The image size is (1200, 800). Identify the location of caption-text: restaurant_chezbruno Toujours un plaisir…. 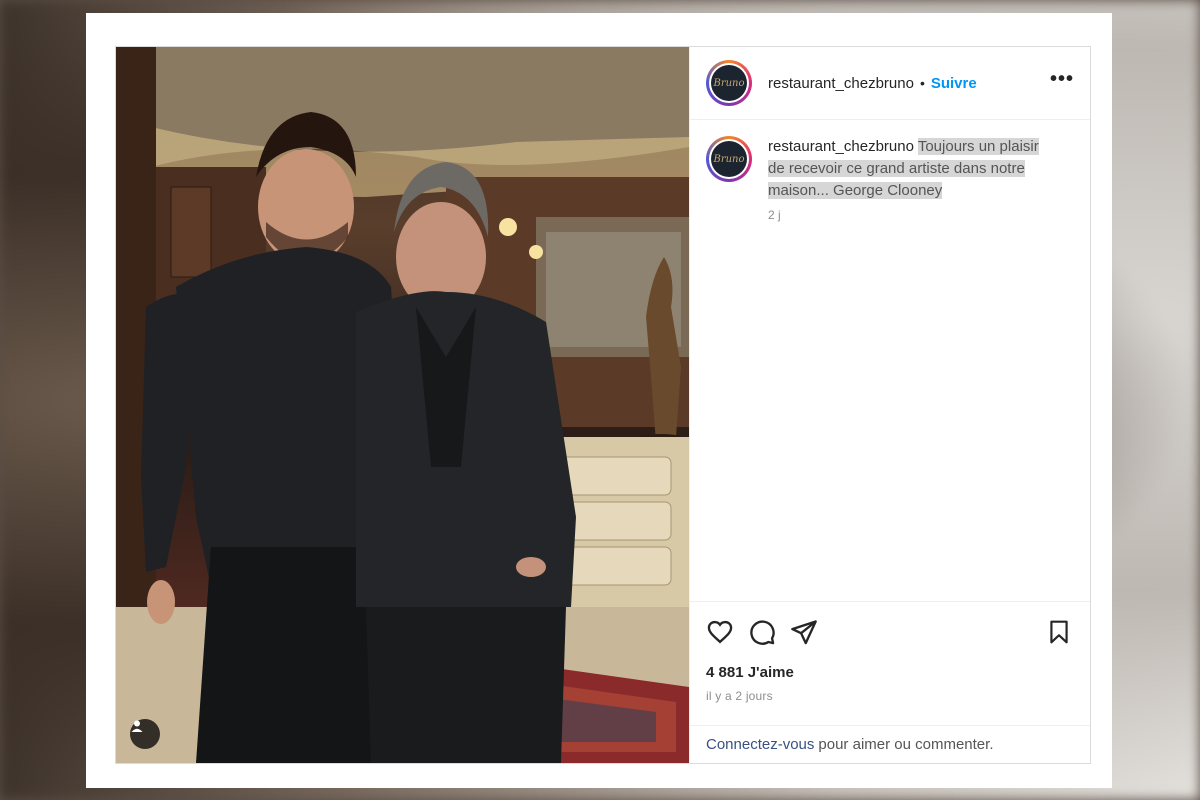
(913, 169).